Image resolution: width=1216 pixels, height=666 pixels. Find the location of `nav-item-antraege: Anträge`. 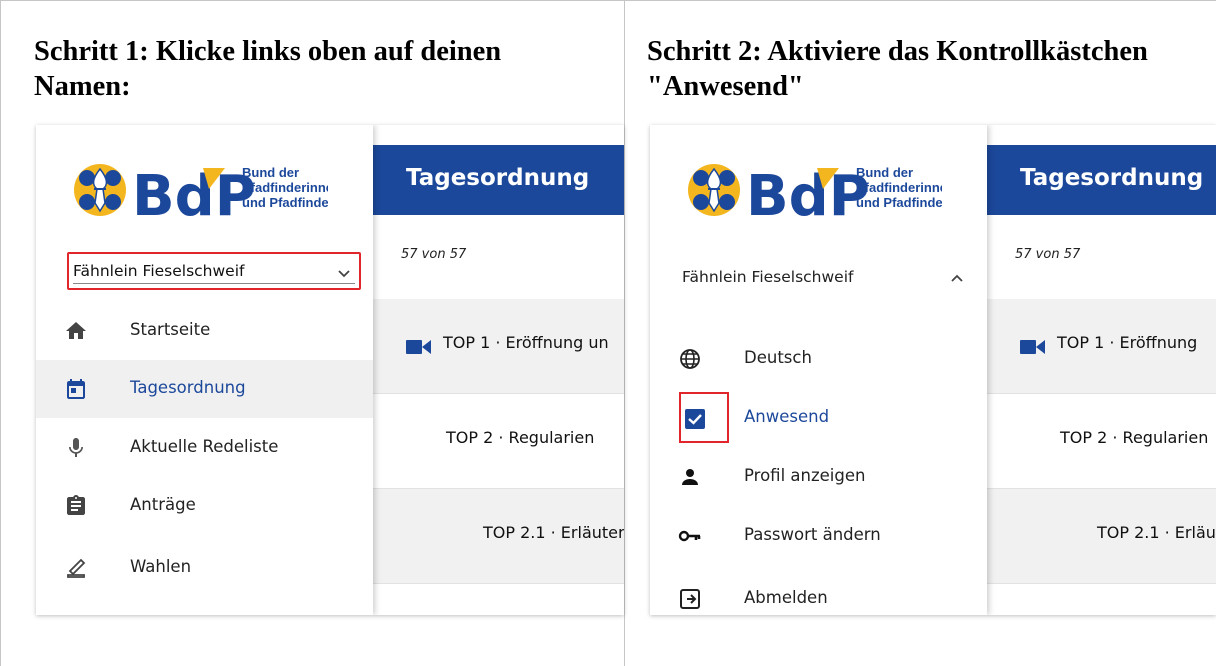

nav-item-antraege: Anträge is located at coordinates (204, 506).